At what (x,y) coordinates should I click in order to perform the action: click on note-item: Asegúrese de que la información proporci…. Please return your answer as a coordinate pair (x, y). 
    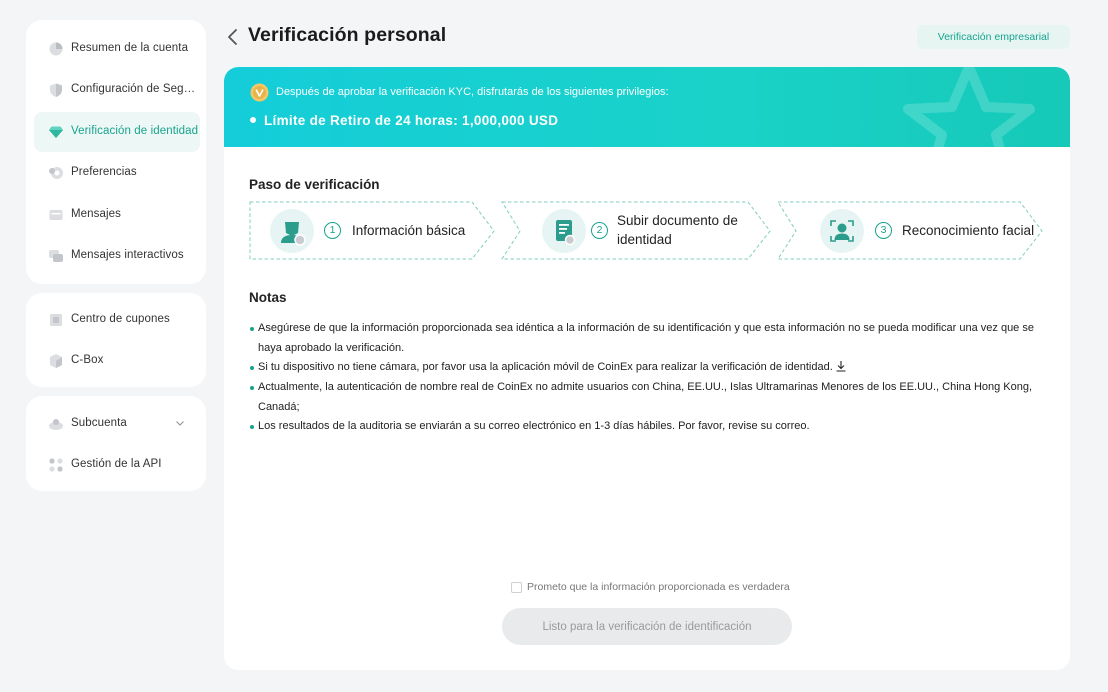
    Looking at the image, I should click on (650, 338).